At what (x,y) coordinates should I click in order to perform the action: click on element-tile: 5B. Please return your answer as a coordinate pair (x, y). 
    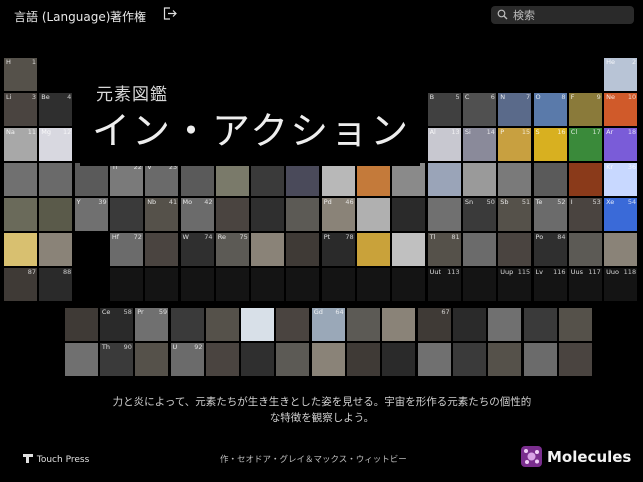
    Looking at the image, I should click on (444, 109).